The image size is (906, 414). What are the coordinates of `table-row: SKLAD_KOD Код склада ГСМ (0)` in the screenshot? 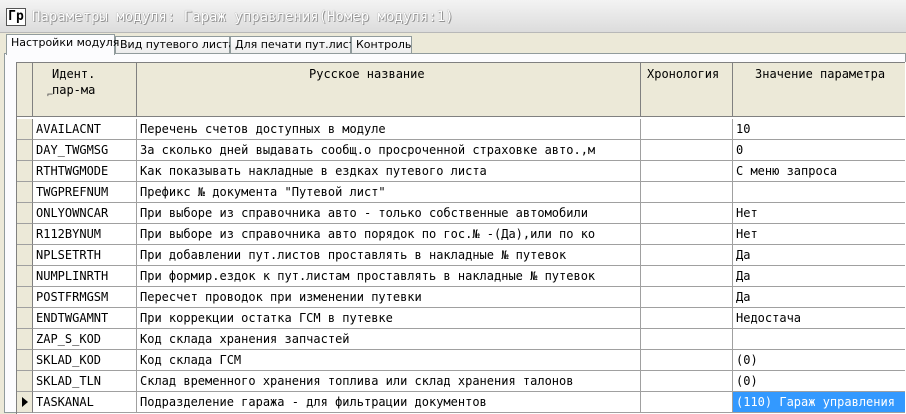 It's located at (461, 360).